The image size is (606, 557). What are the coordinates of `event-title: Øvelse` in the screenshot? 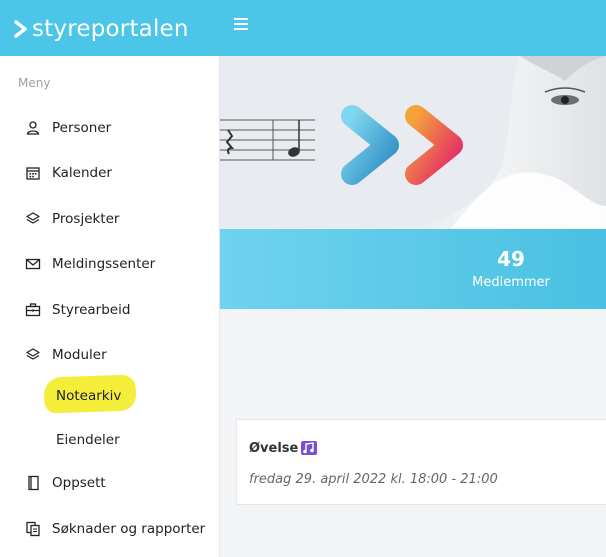 It's located at (274, 448).